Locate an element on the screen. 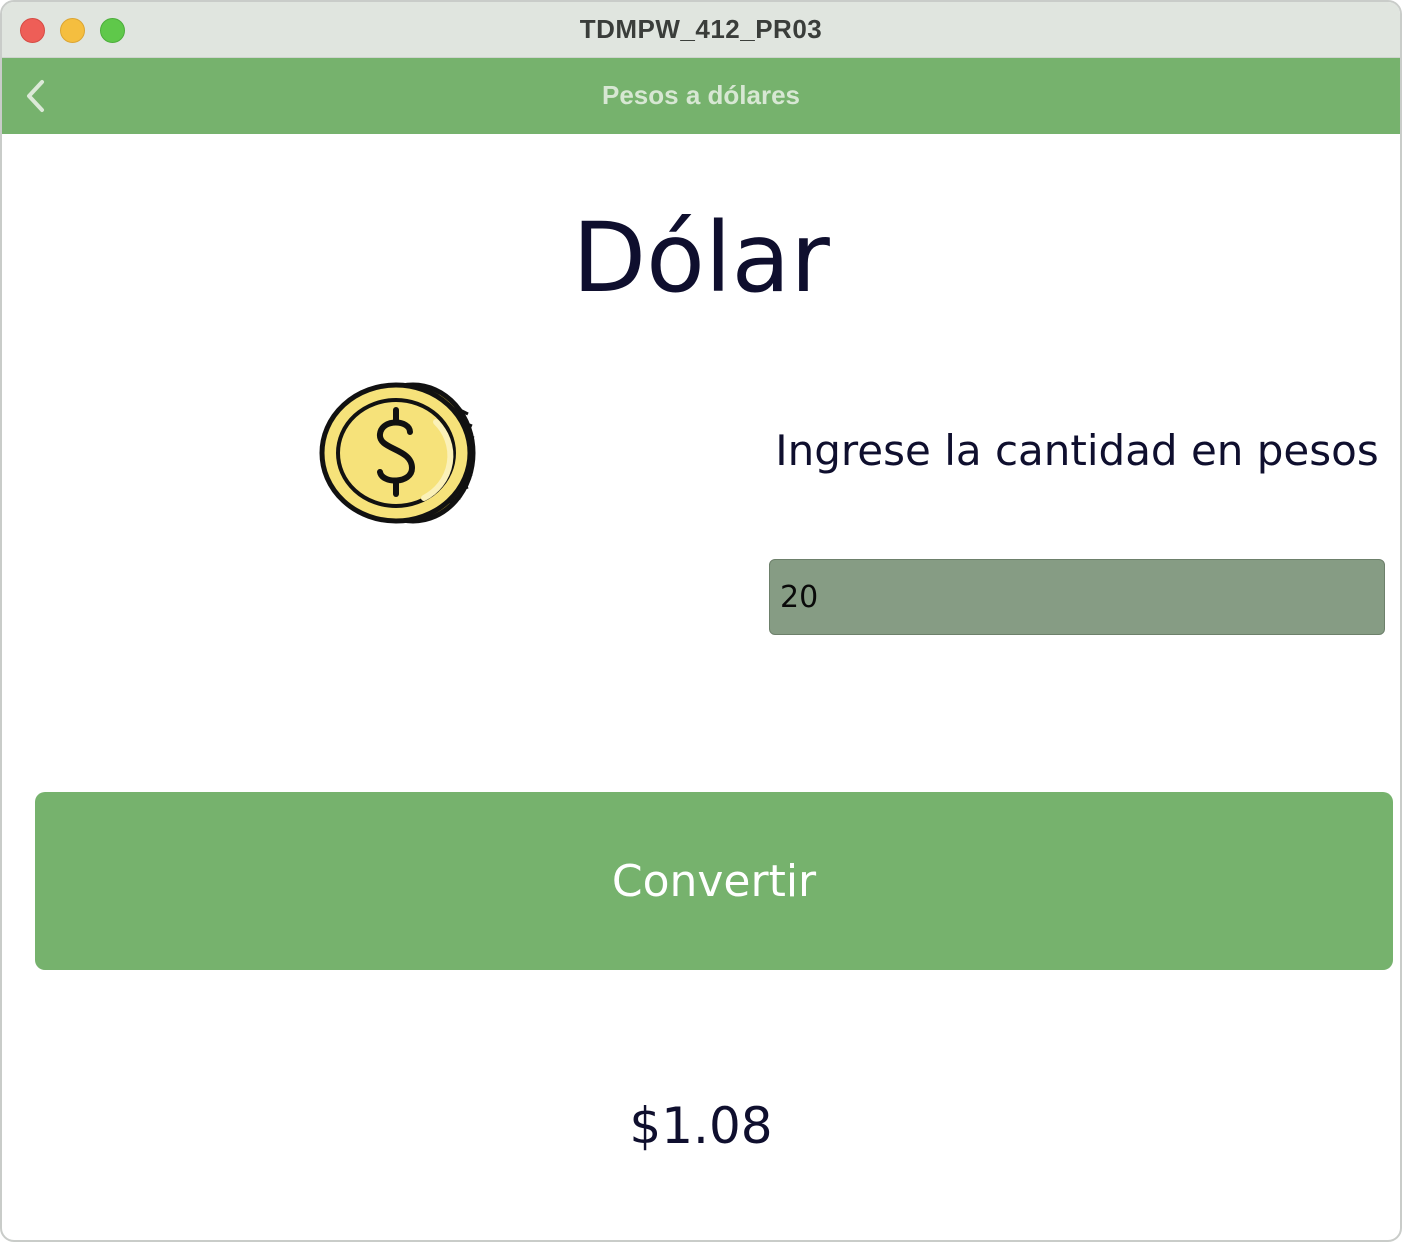  conversion-result: $1.08 is located at coordinates (701, 1126).